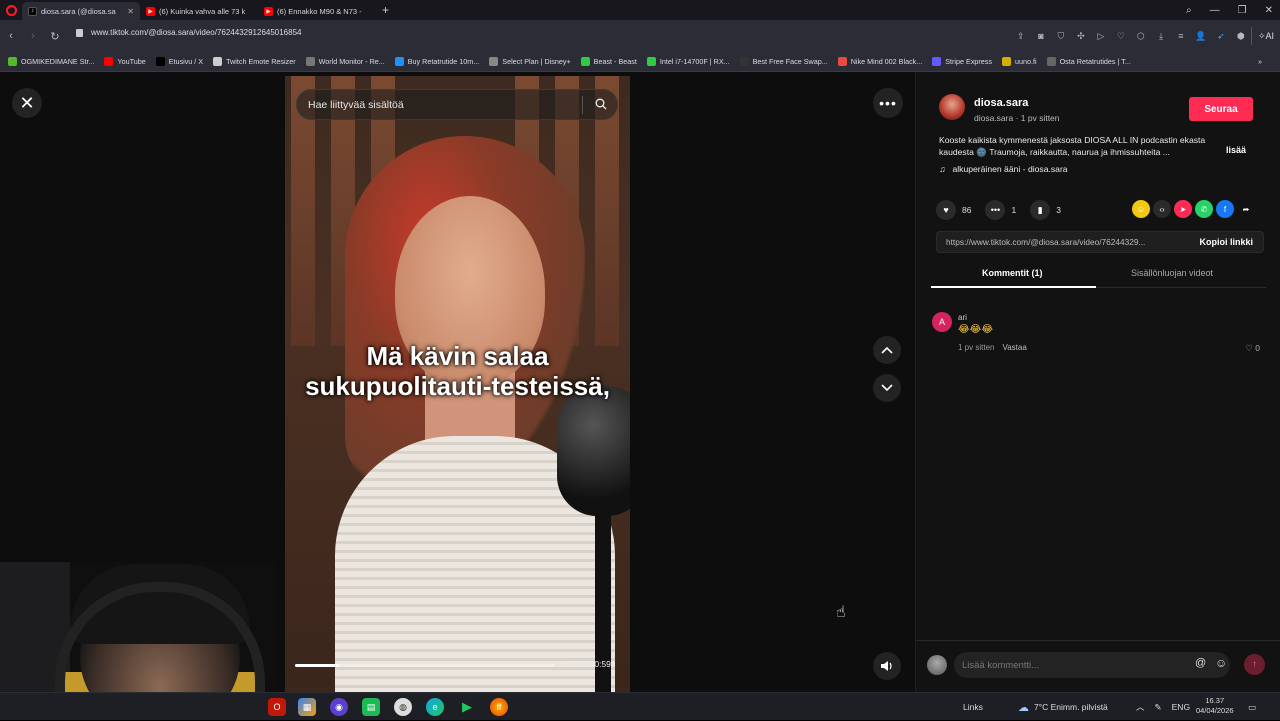  I want to click on next-video-button, so click(887, 388).